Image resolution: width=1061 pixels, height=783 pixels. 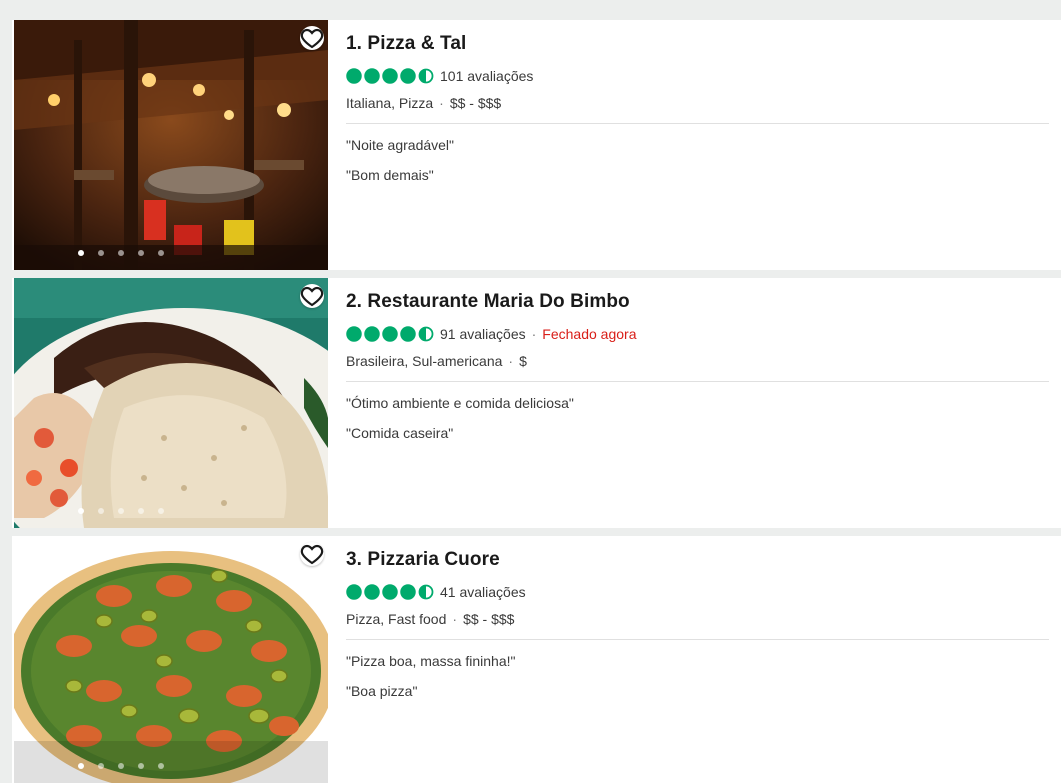 I want to click on cuisine-price-row: Brasileira, Sul-americana · $, so click(x=436, y=361).